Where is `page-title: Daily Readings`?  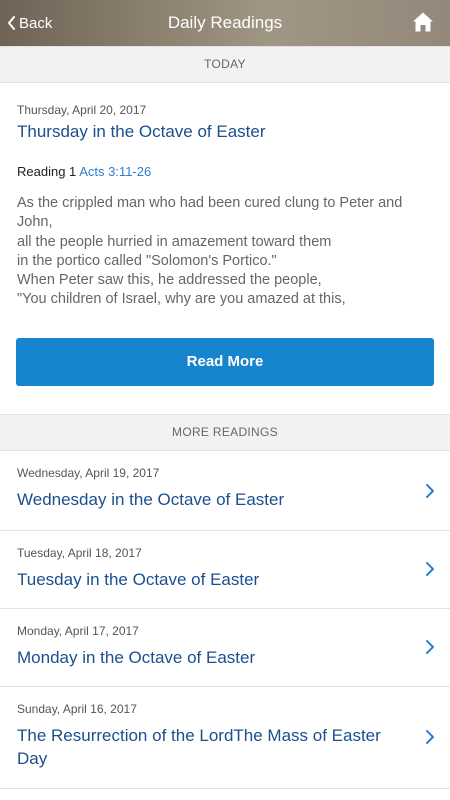
page-title: Daily Readings is located at coordinates (225, 22).